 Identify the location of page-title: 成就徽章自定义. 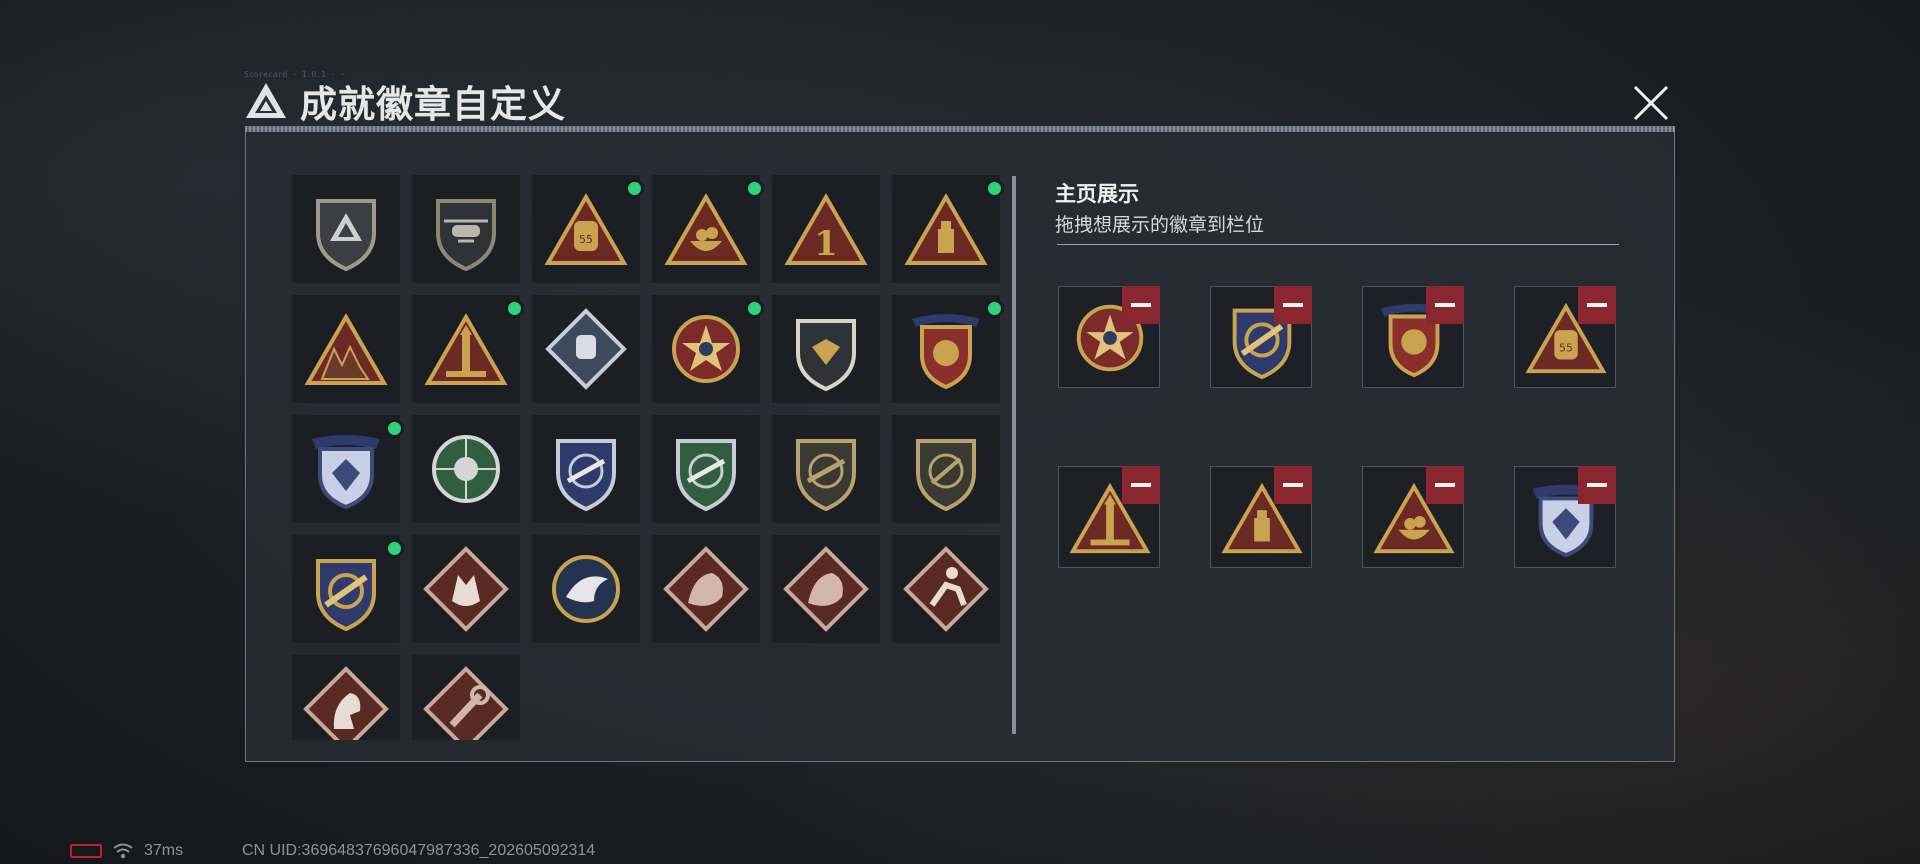
(433, 104).